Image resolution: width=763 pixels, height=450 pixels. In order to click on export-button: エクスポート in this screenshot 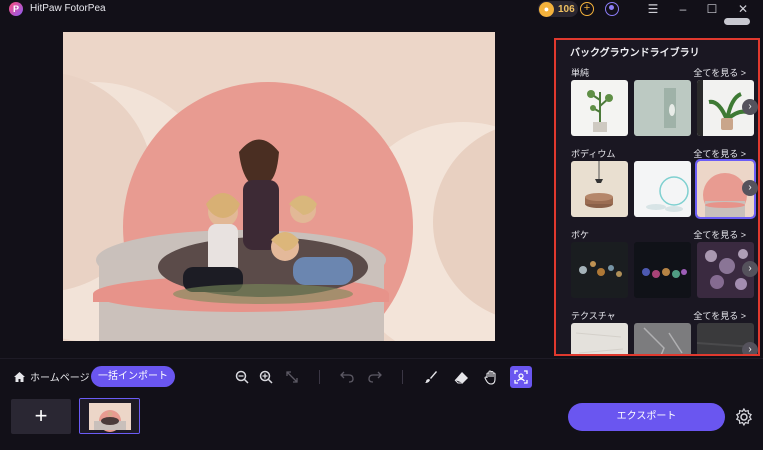, I will do `click(646, 417)`.